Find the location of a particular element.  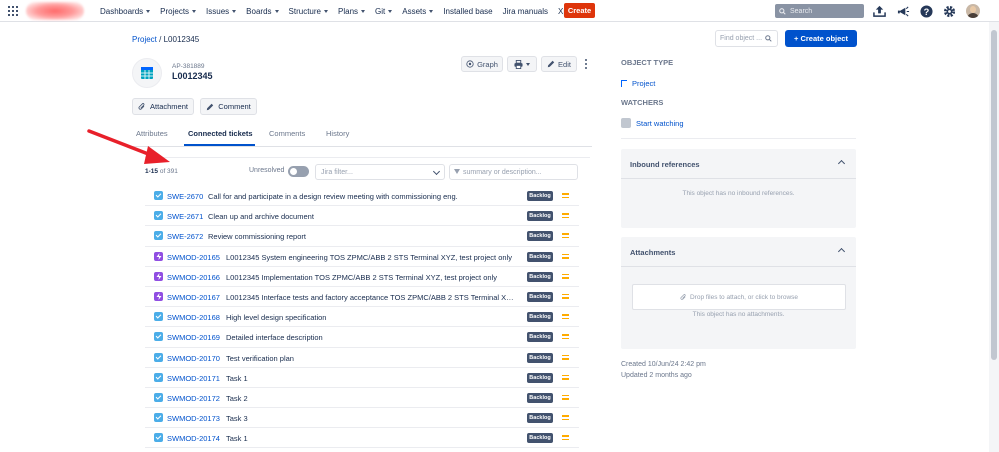

divider is located at coordinates (738, 266).